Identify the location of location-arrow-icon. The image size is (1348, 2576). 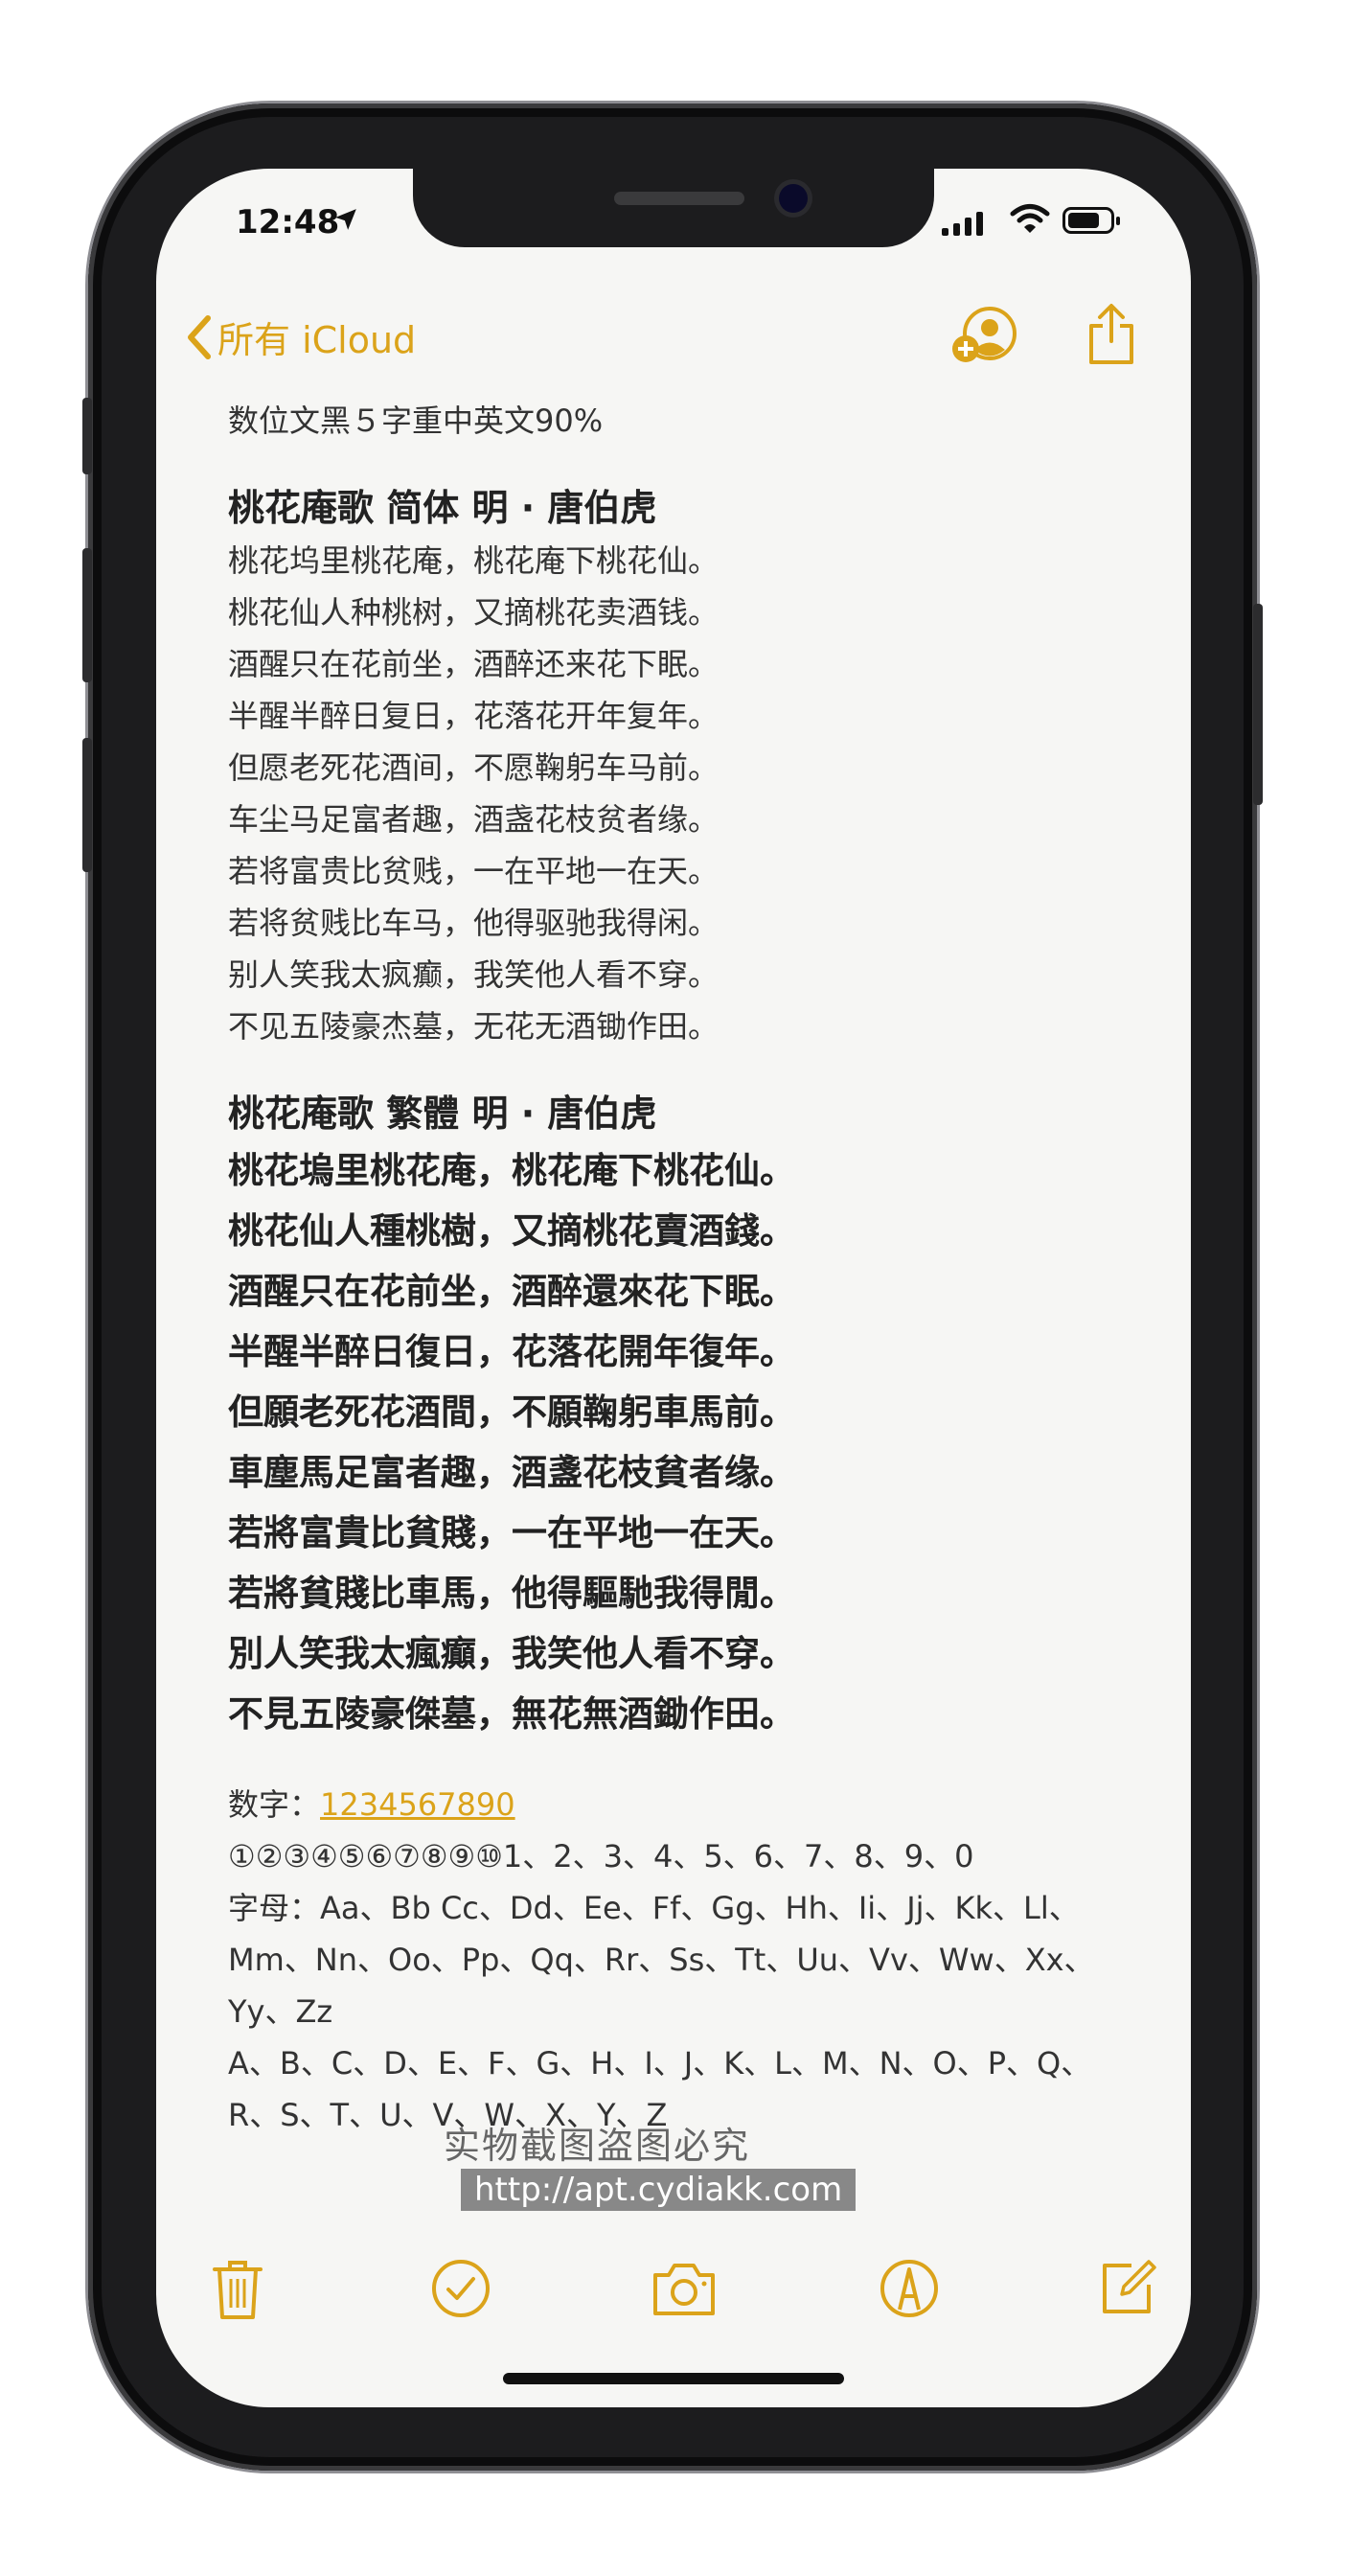
(345, 219).